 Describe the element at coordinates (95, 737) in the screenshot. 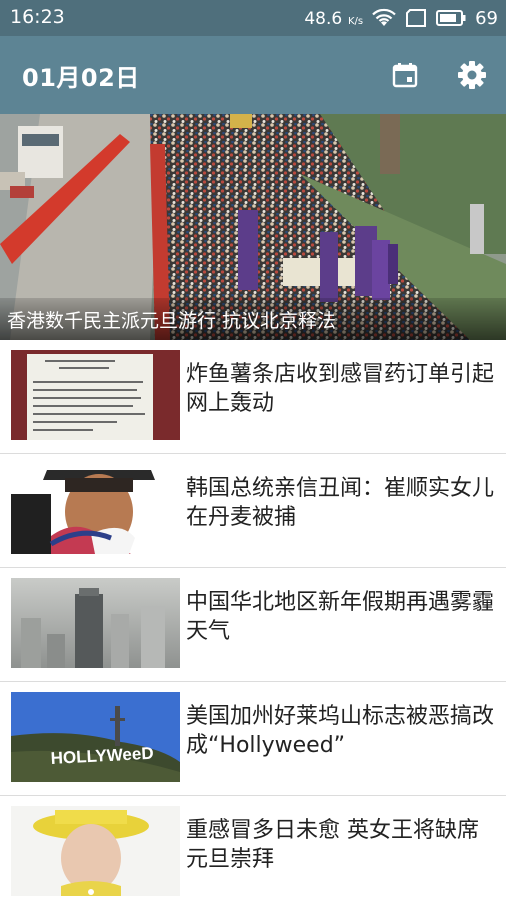

I see `hollyweed-sign-image: HOLLYWeeD` at that location.